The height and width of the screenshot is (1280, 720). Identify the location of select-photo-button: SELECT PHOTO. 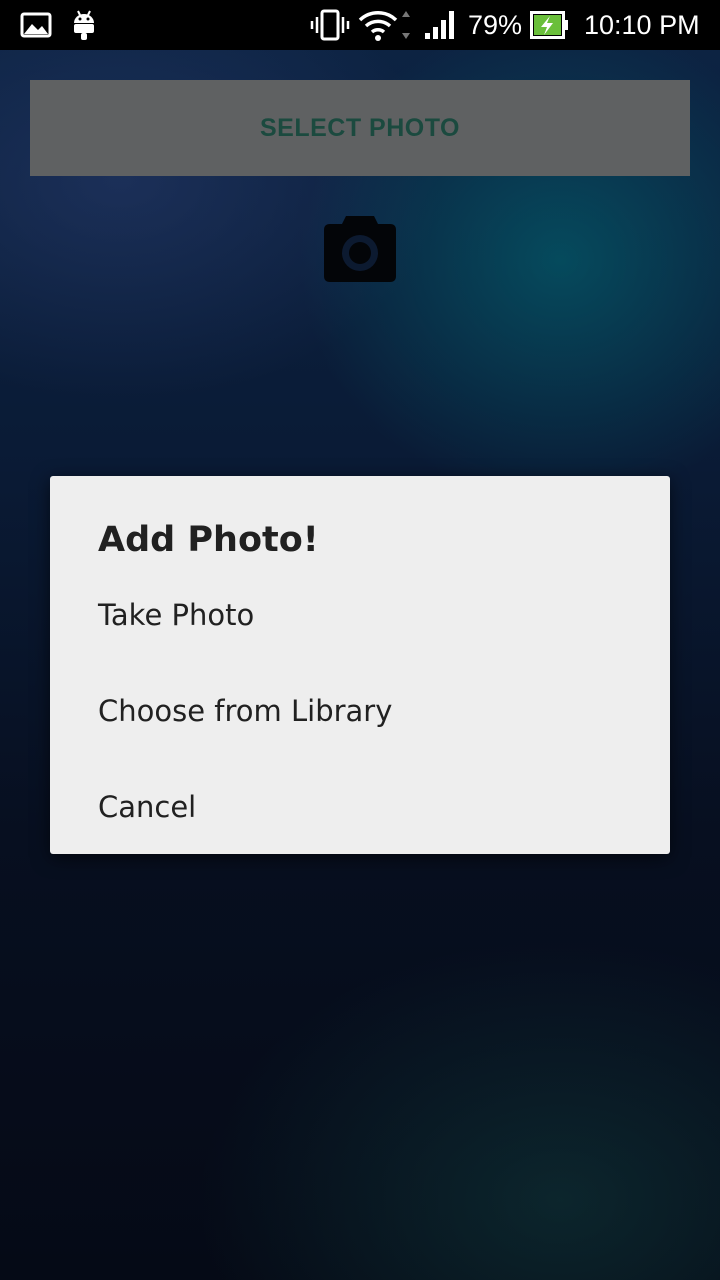
(360, 128).